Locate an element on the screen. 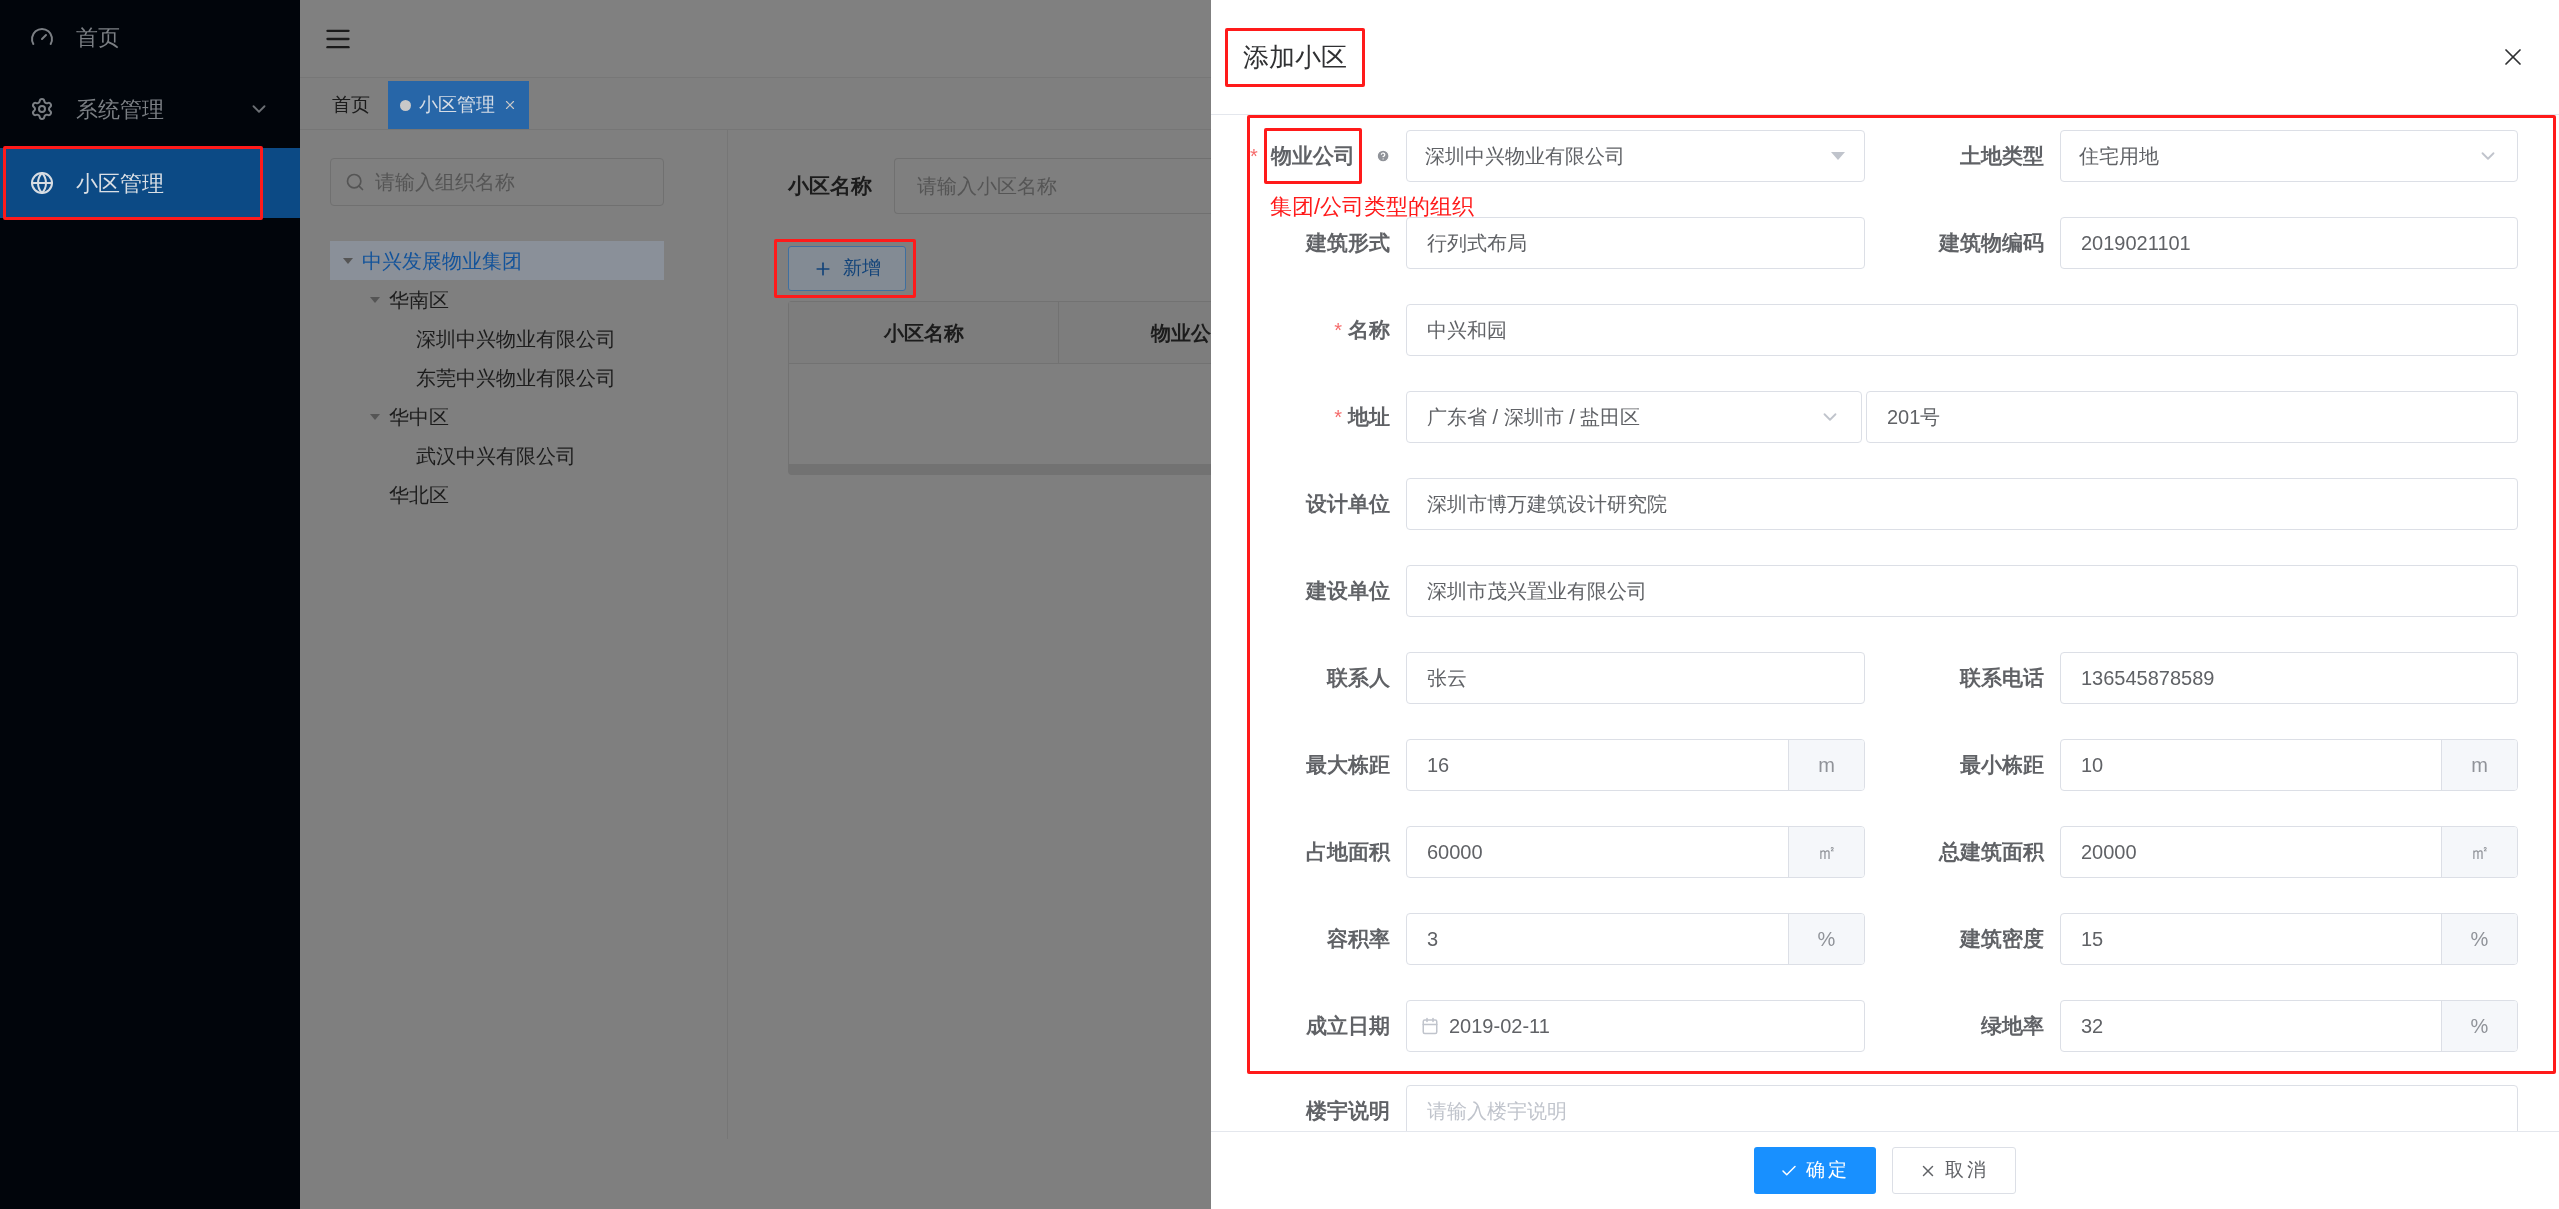 The height and width of the screenshot is (1209, 2559). column-header: 物业公 is located at coordinates (1180, 333).